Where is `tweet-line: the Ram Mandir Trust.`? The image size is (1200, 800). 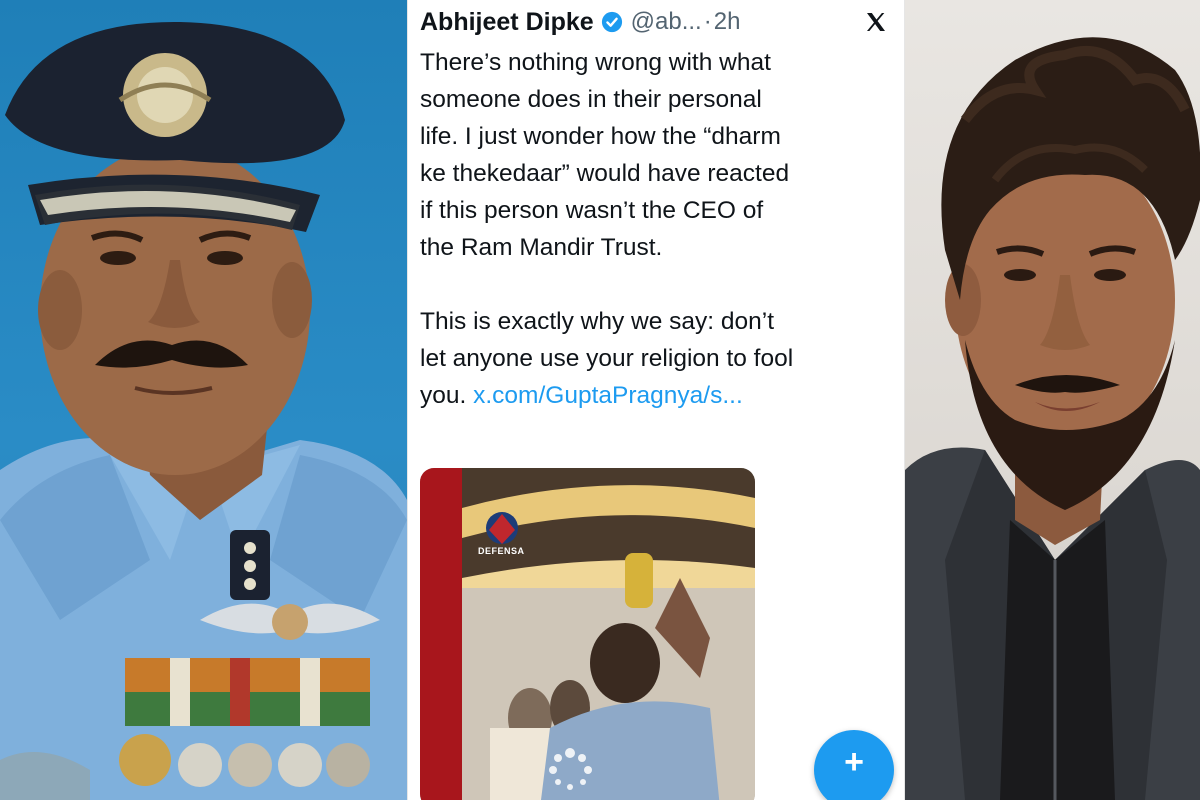
tweet-line: the Ram Mandir Trust. is located at coordinates (541, 247).